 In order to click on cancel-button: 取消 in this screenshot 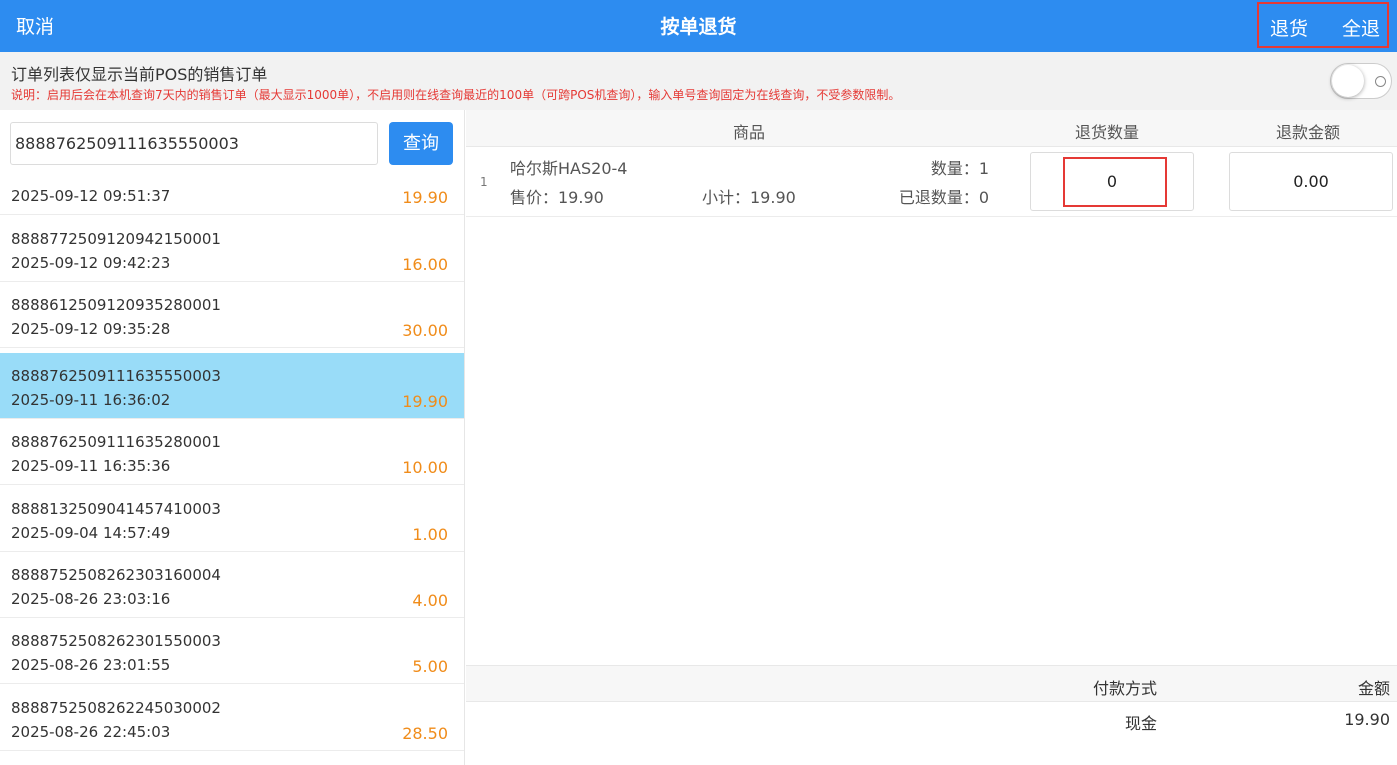, I will do `click(35, 25)`.